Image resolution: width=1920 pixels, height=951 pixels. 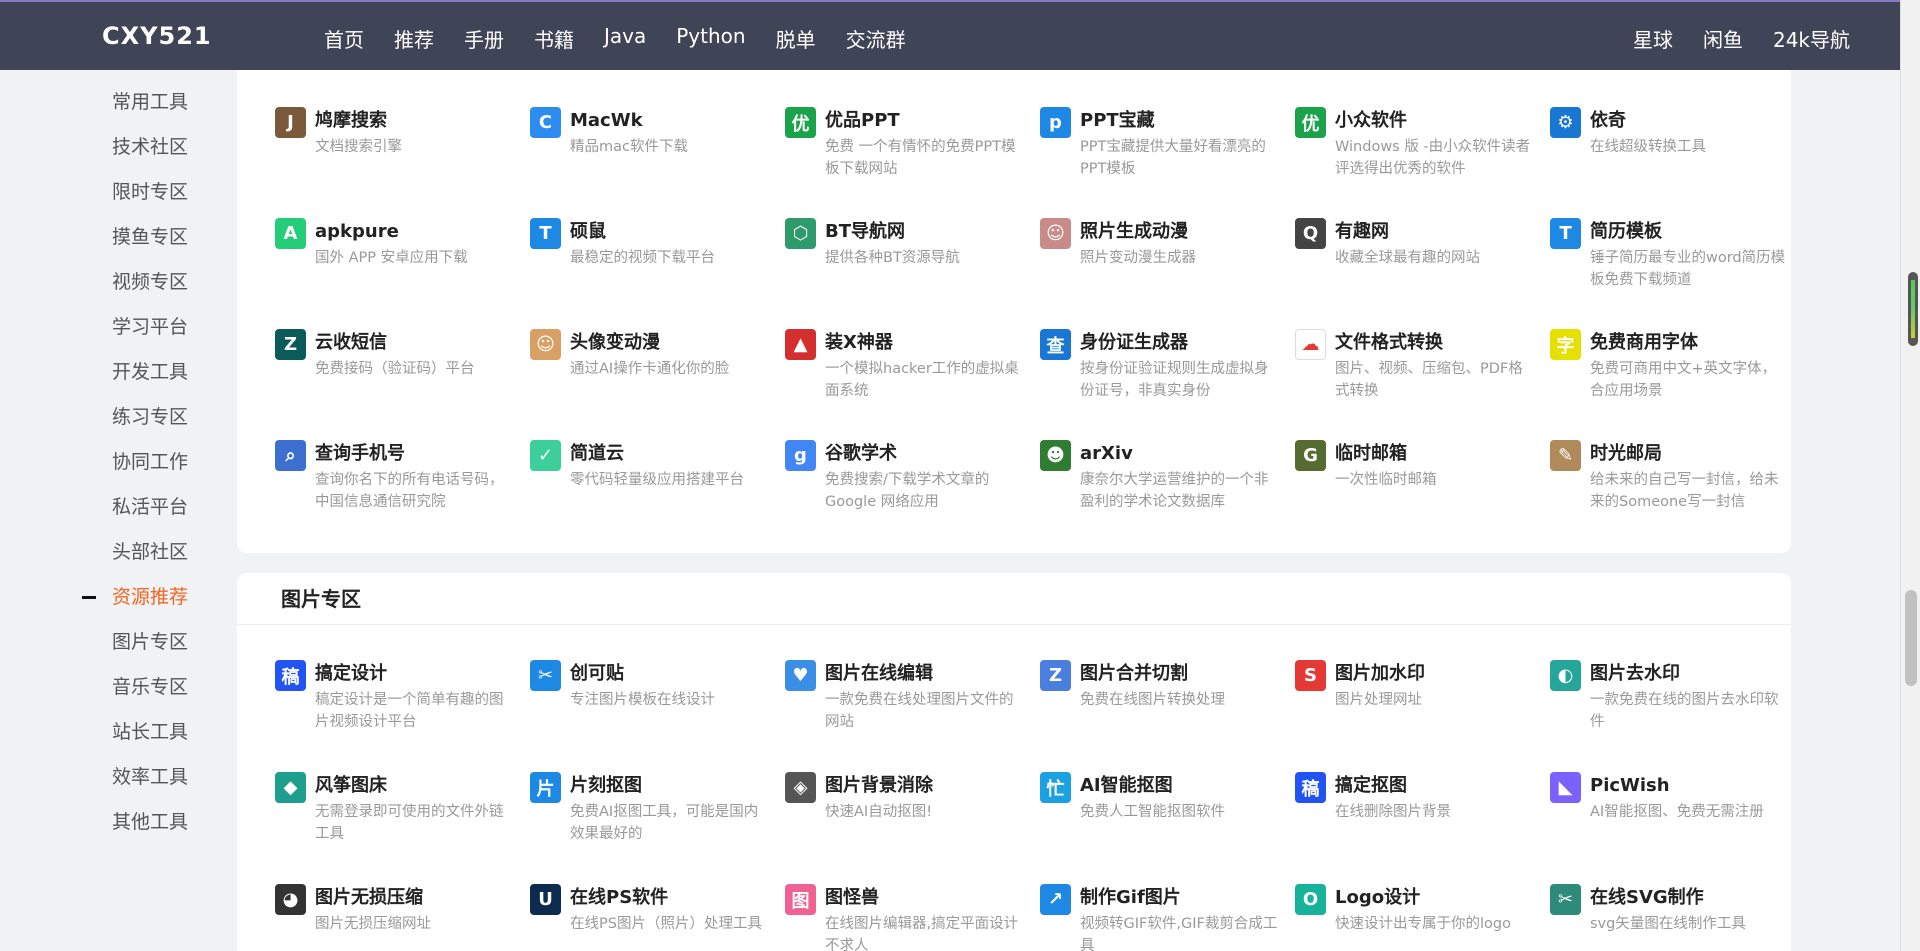 What do you see at coordinates (1435, 162) in the screenshot?
I see `resource-text: 小众软件 Windows 版 -由小众软件读者评选得出优秀的软件` at bounding box center [1435, 162].